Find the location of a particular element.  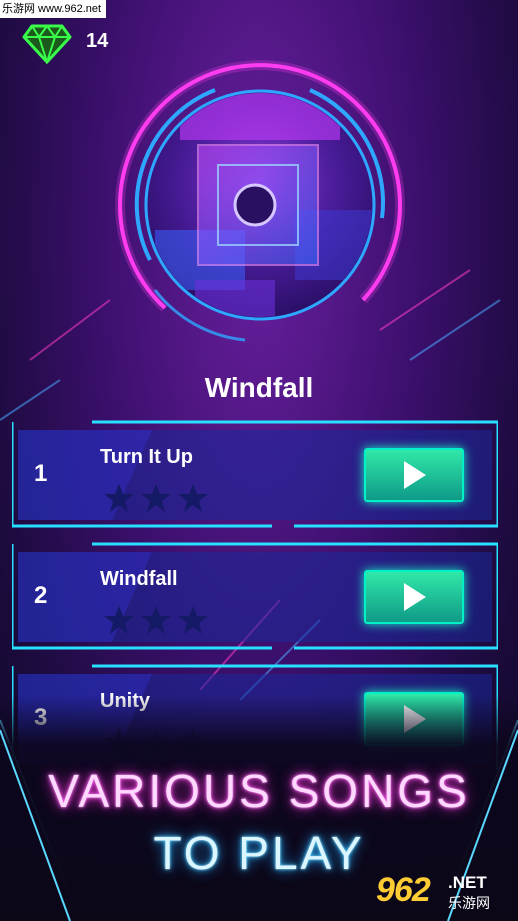

song-row-1: 1 Turn It Up is located at coordinates (255, 474).